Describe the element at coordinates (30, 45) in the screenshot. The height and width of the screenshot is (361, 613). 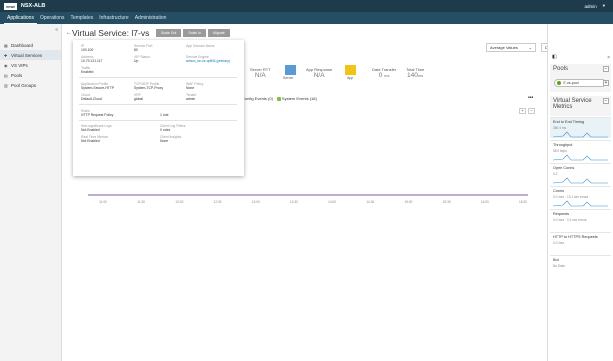
I see `sidebar-item-dashboard: ▦ Dashboard` at that location.